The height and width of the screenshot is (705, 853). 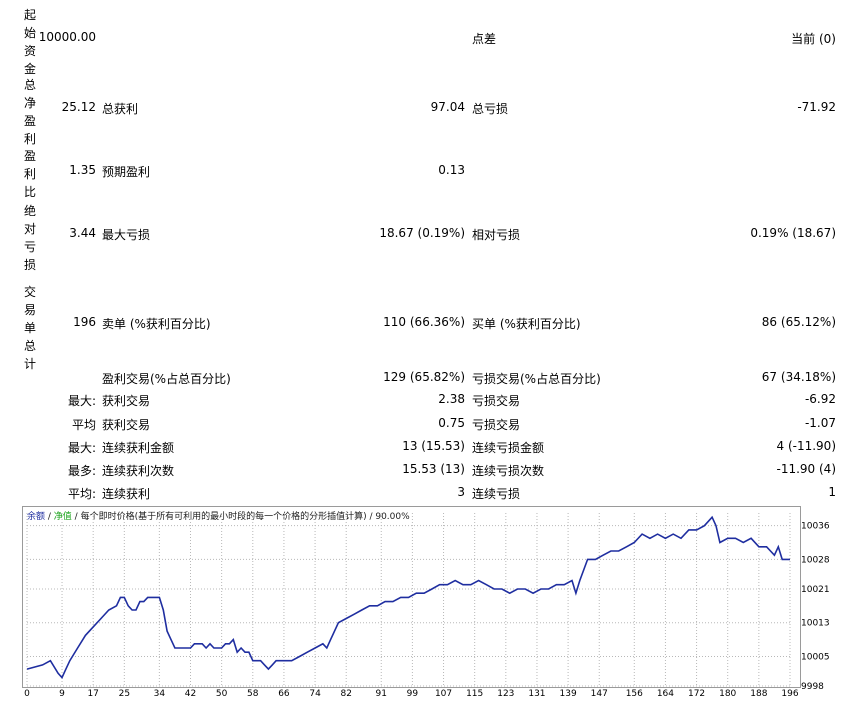 I want to click on chart-header-balance: 余额, so click(x=36, y=517).